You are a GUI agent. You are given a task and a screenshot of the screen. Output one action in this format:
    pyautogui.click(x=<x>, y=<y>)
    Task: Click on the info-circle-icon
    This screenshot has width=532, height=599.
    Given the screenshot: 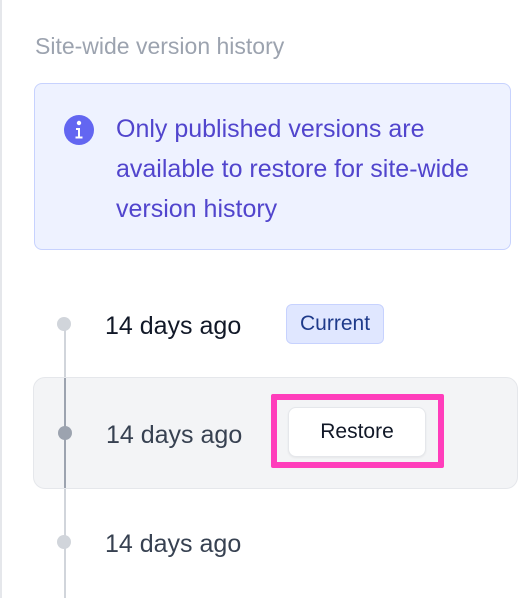 What is the action you would take?
    pyautogui.click(x=79, y=130)
    